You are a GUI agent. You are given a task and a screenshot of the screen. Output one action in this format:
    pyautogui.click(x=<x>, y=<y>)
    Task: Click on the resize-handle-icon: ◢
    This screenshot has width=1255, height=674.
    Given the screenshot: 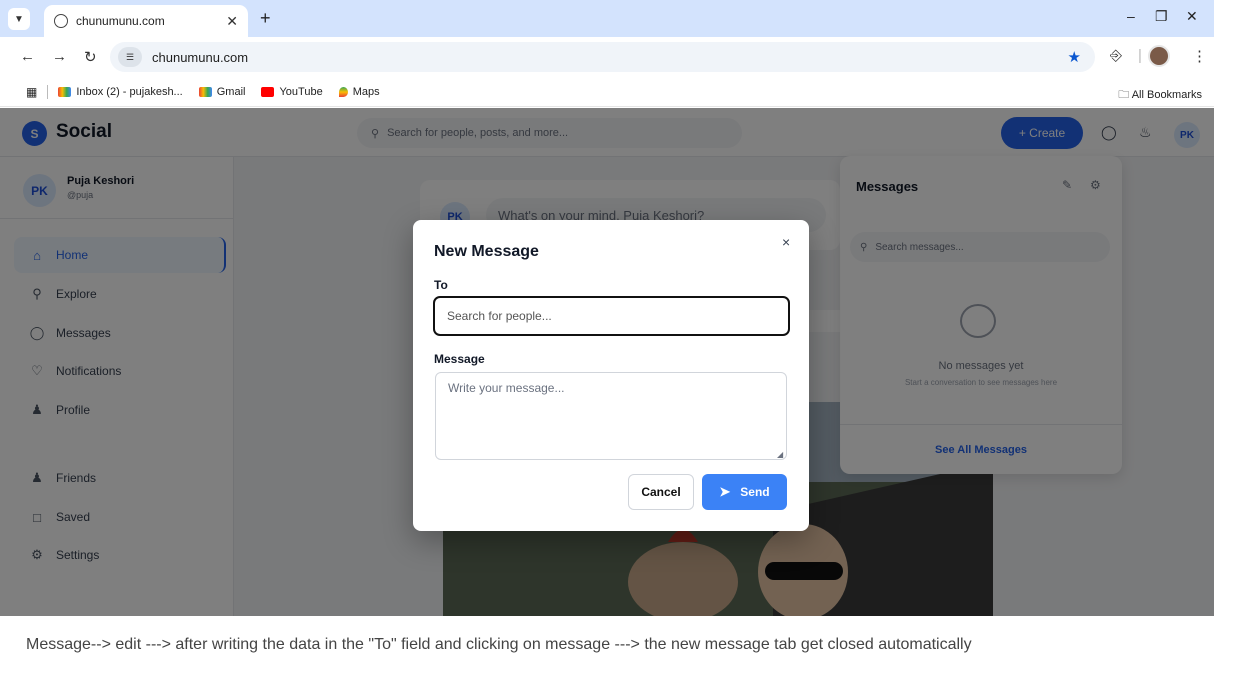 What is the action you would take?
    pyautogui.click(x=780, y=454)
    